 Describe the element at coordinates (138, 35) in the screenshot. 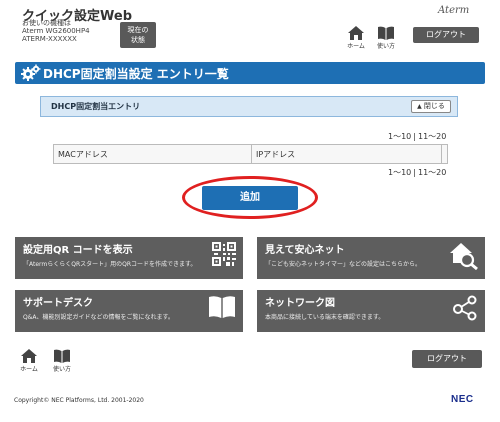

I see `current-status-button: 現在の 状態` at that location.